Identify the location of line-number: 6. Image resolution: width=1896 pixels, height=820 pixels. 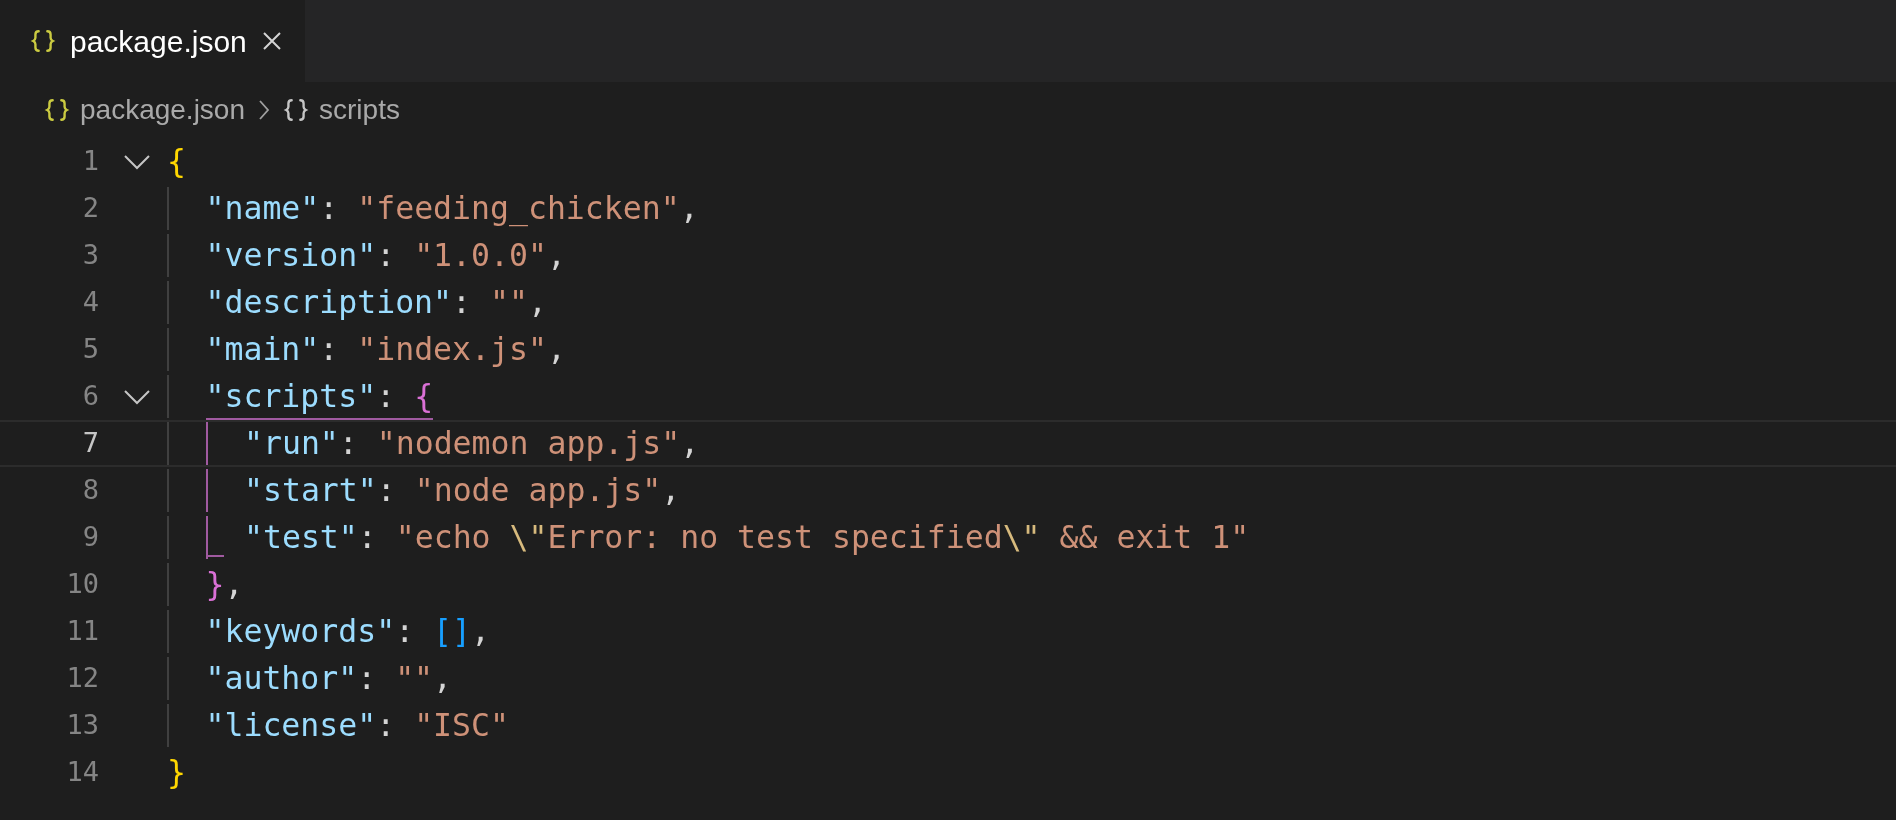
(90, 396).